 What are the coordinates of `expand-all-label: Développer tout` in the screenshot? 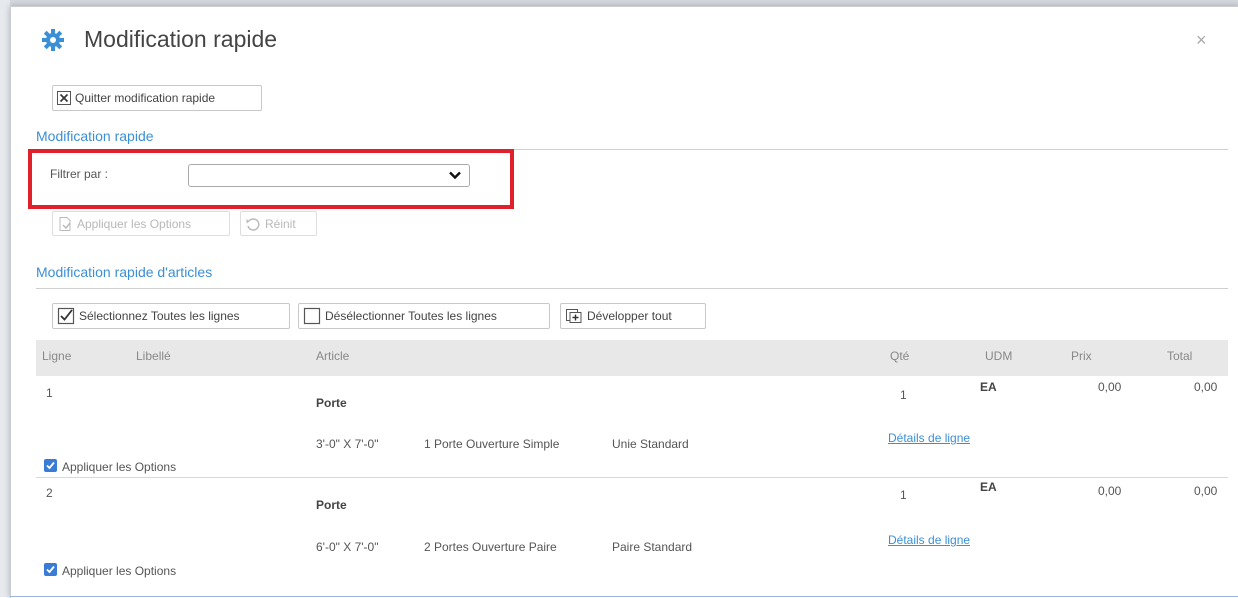 It's located at (629, 316).